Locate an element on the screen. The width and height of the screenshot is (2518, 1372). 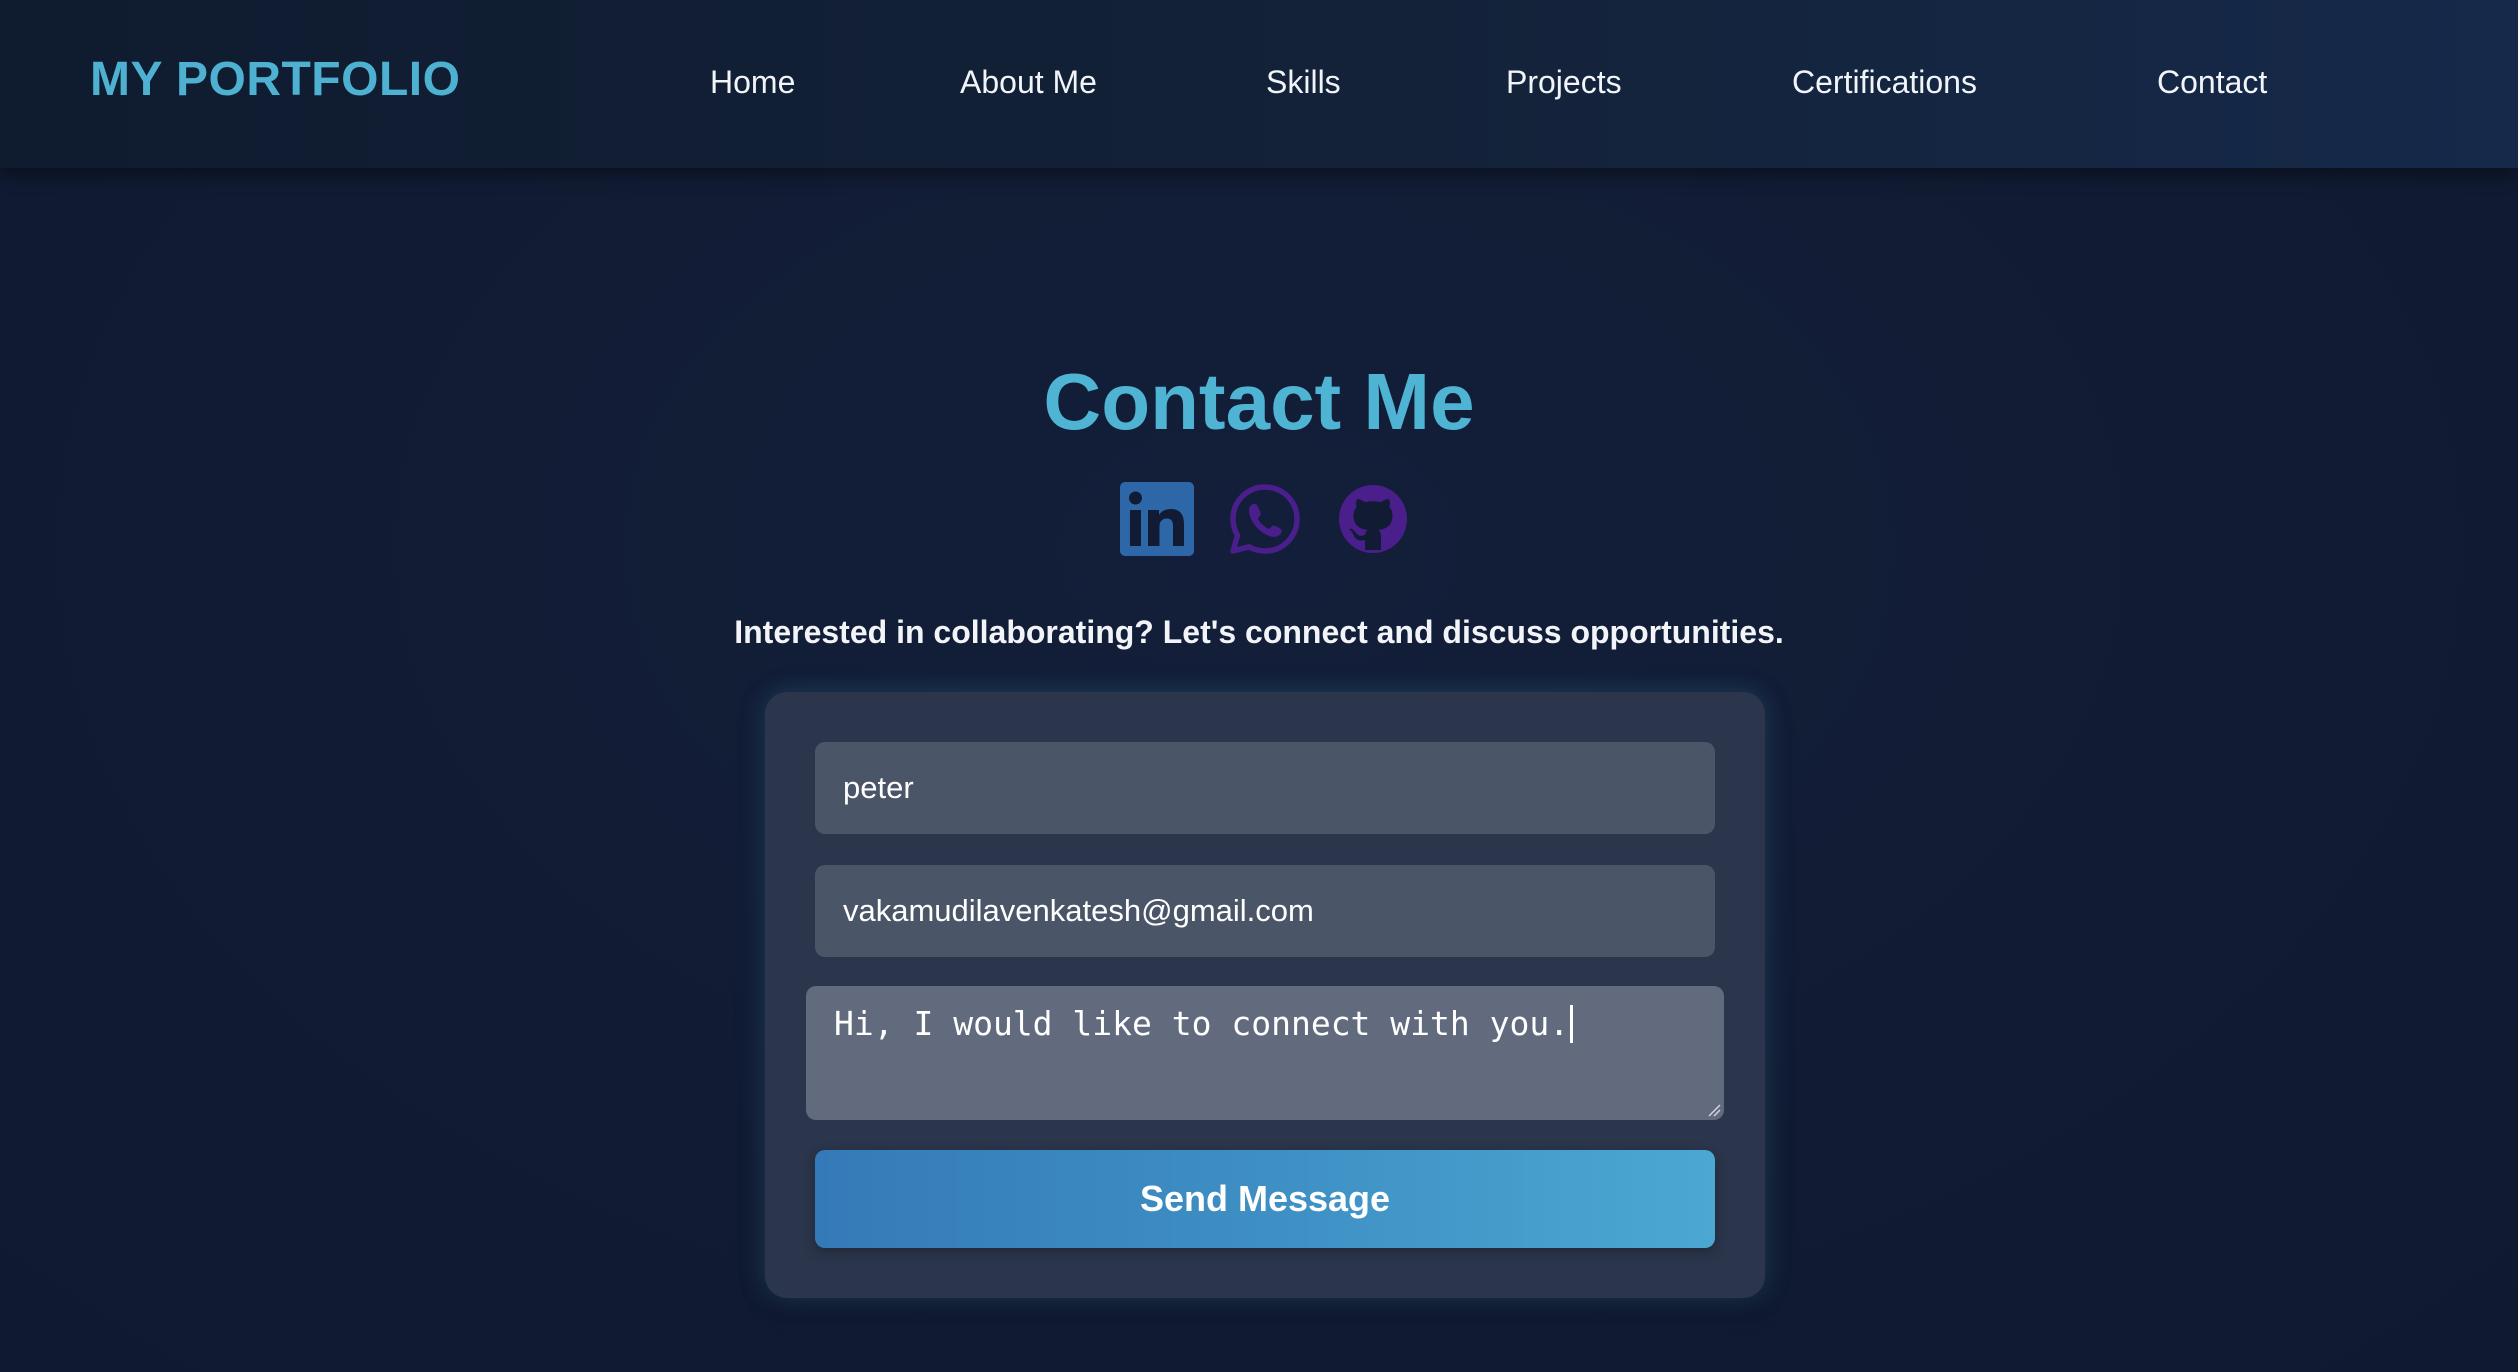
nav-link-projects: Projects is located at coordinates (1564, 82).